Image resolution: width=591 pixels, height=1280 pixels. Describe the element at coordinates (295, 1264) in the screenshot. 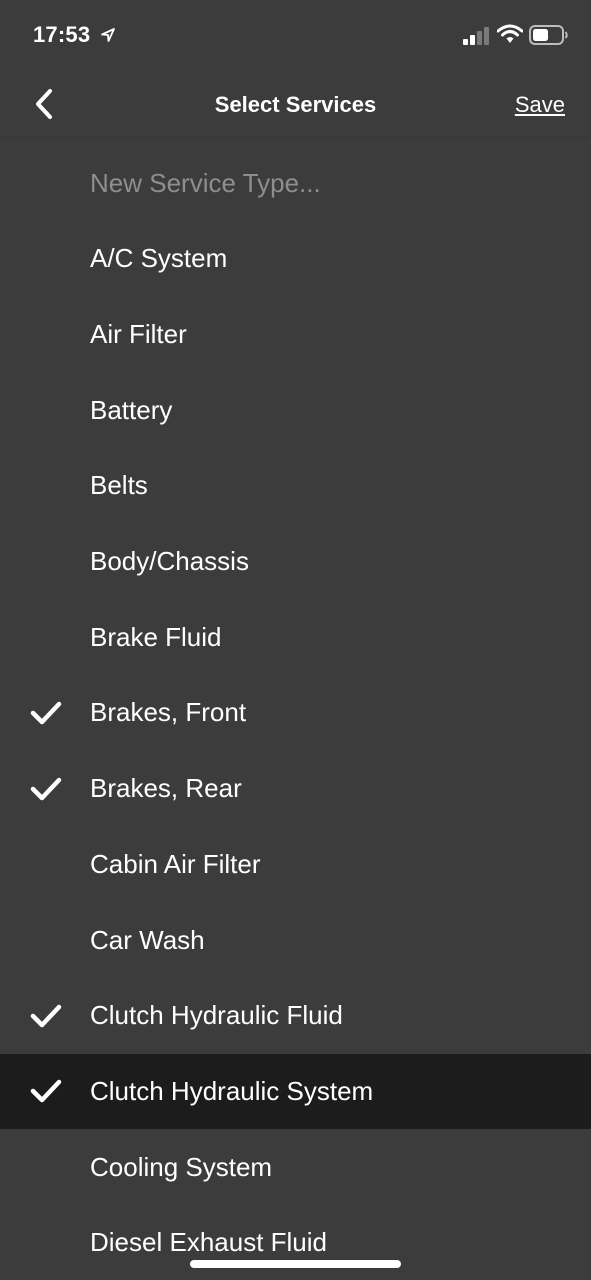

I see `home-indicator` at that location.